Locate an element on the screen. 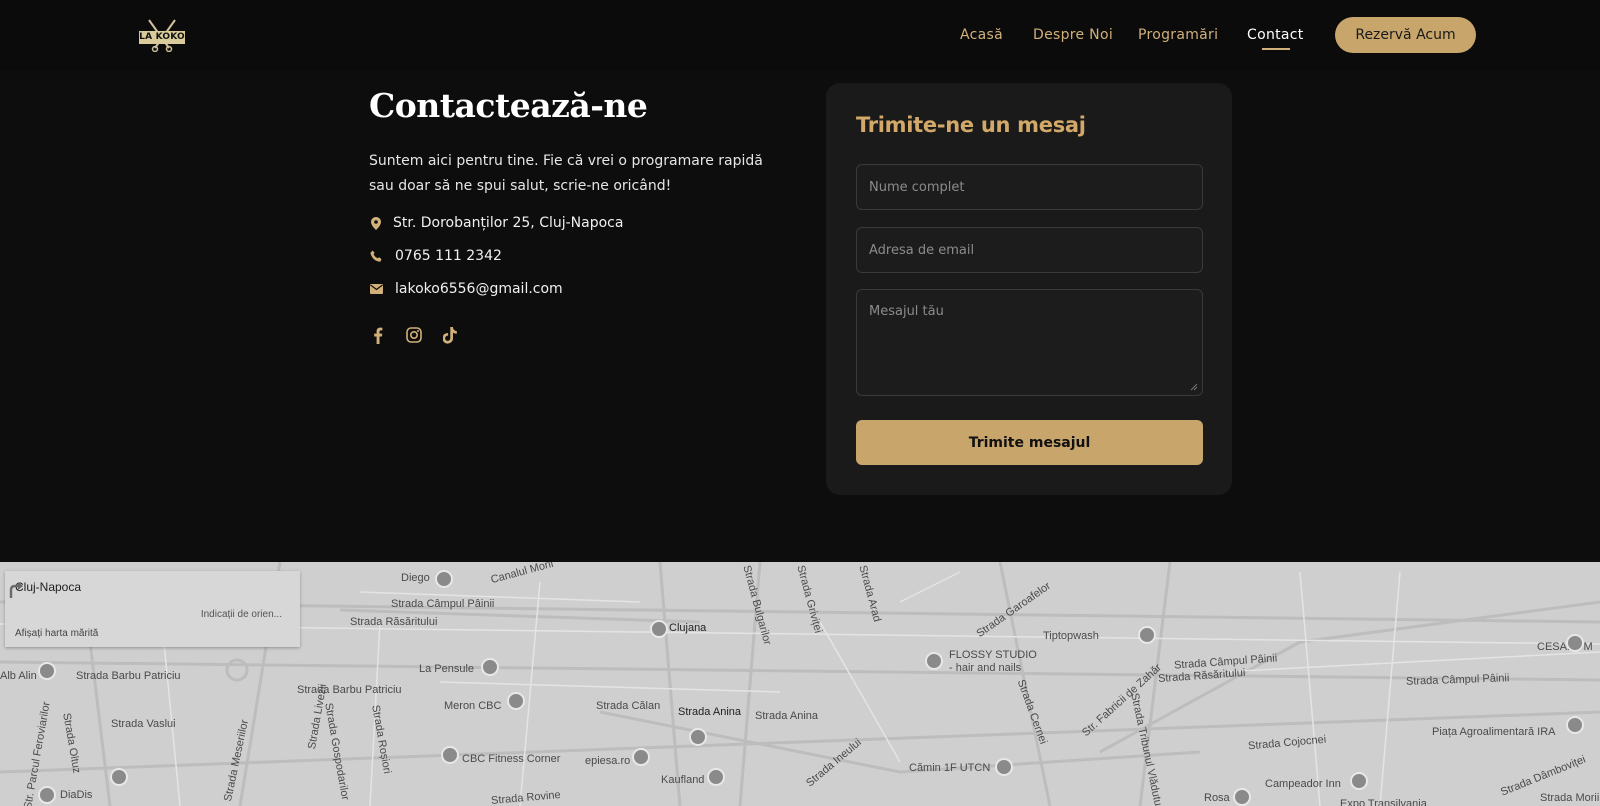 This screenshot has width=1600, height=806. page-title: Contactează-ne is located at coordinates (508, 105).